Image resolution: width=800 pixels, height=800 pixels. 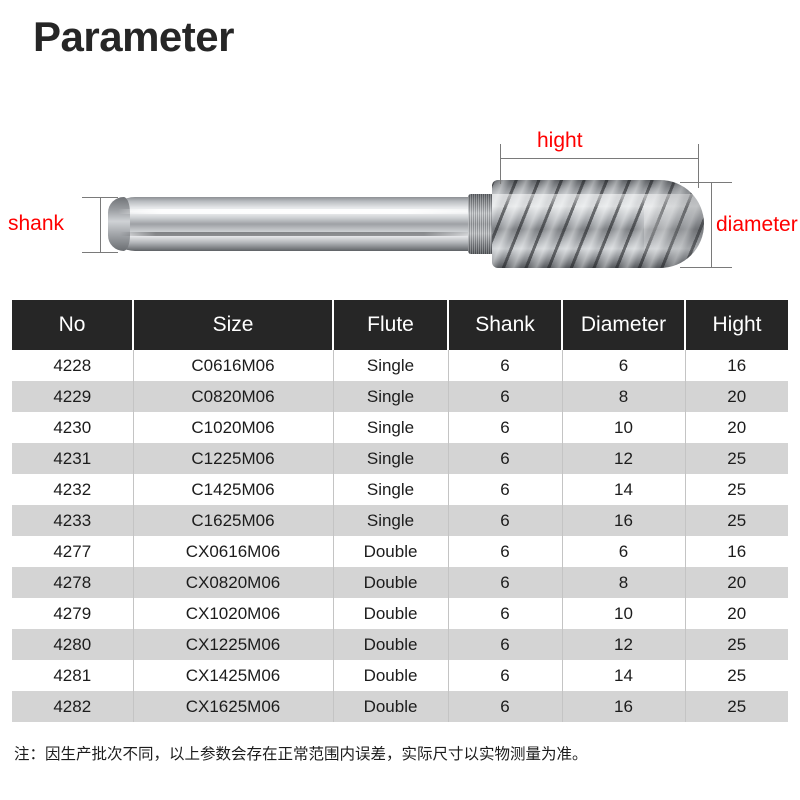 I want to click on table-row: 4233 C1625M06 Single 6 16 25, so click(x=400, y=520).